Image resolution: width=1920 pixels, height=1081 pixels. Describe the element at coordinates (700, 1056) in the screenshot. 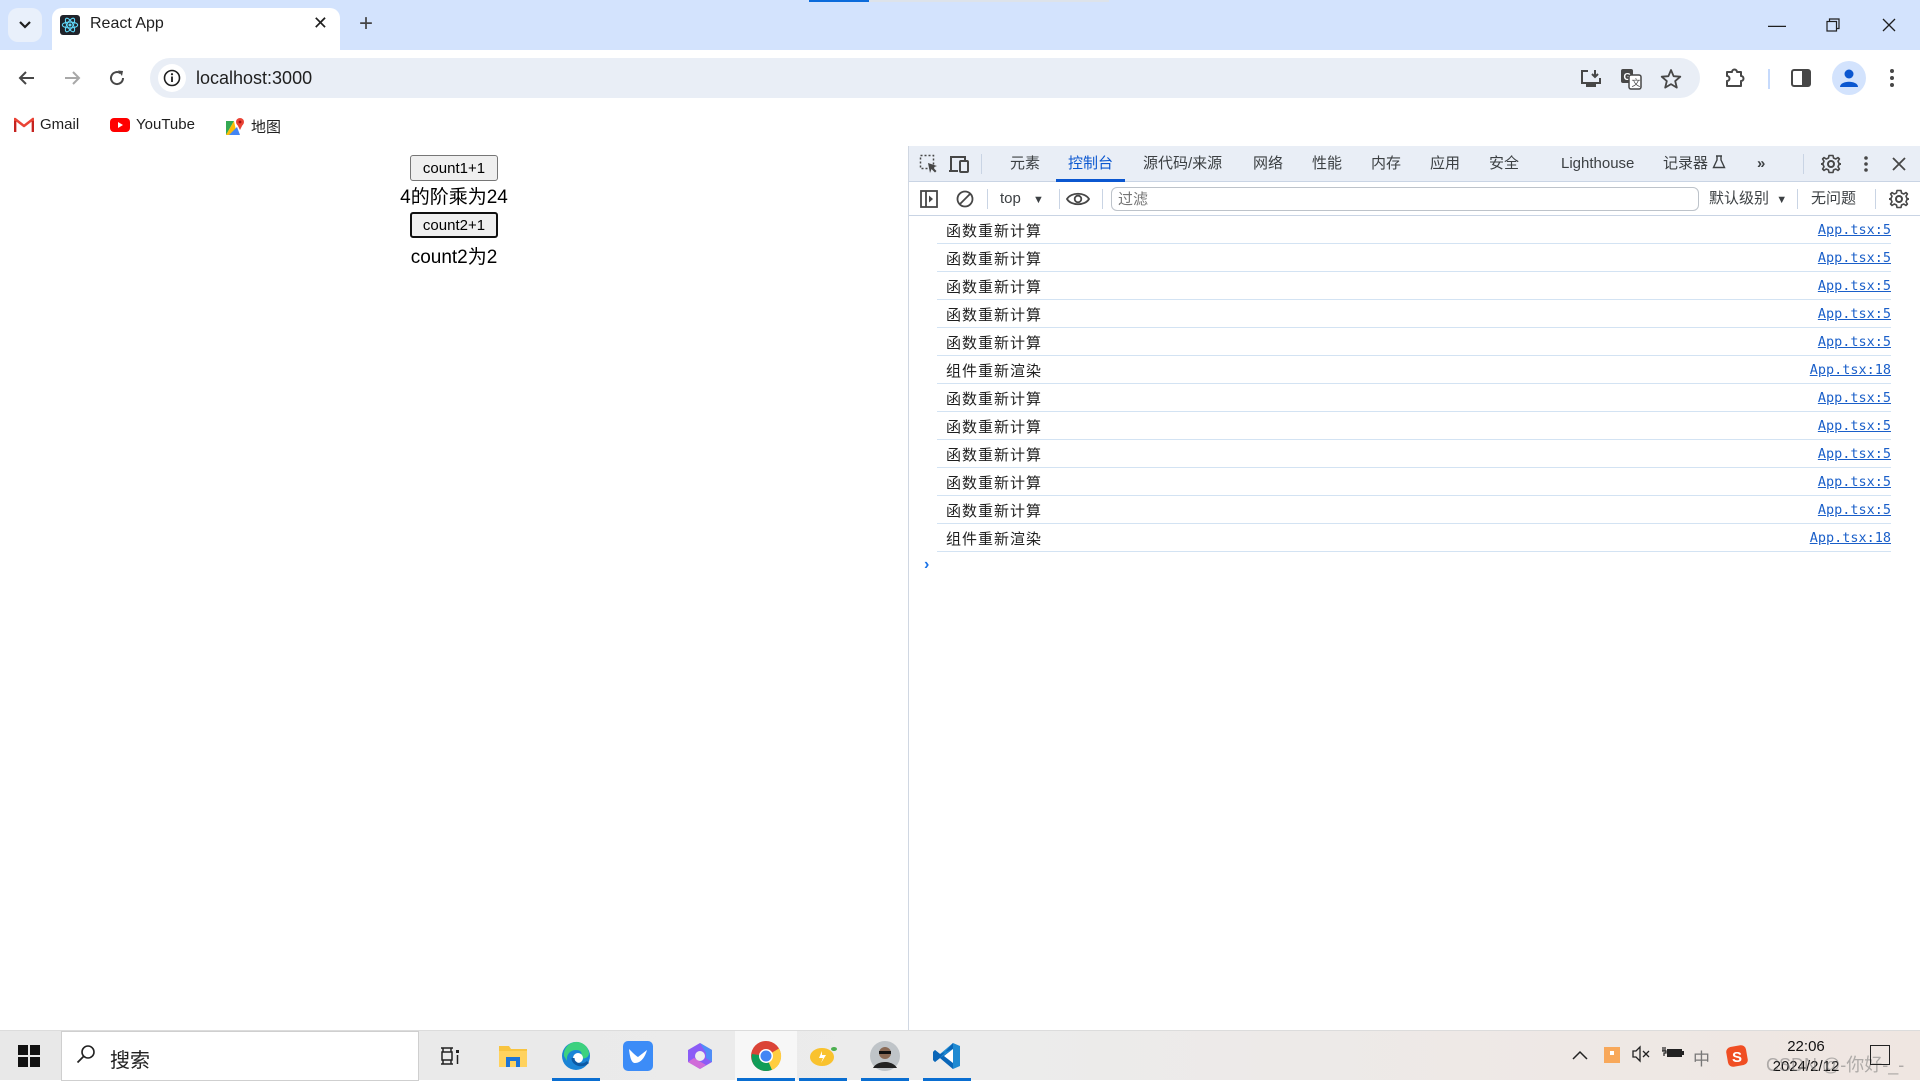

I see `microsoft-365-icon` at that location.